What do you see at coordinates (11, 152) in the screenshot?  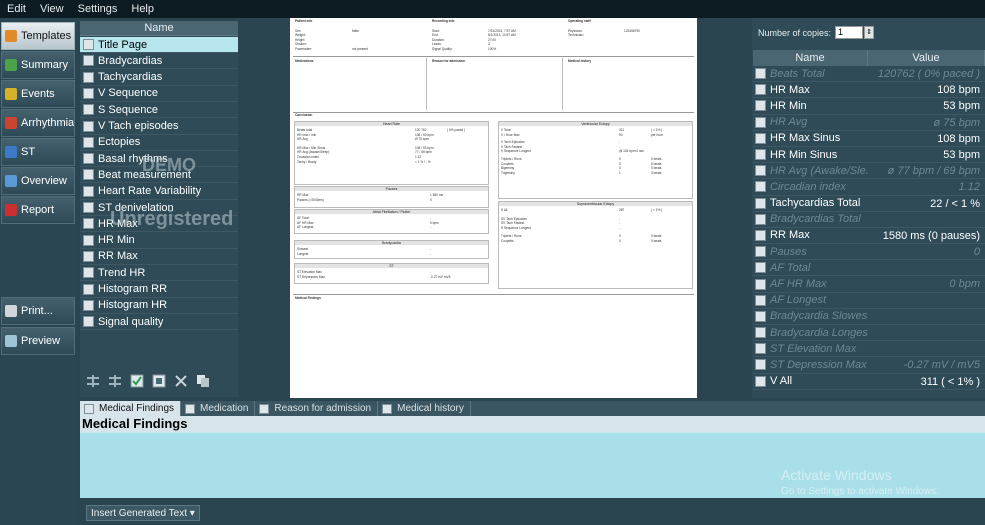 I see `st-icon` at bounding box center [11, 152].